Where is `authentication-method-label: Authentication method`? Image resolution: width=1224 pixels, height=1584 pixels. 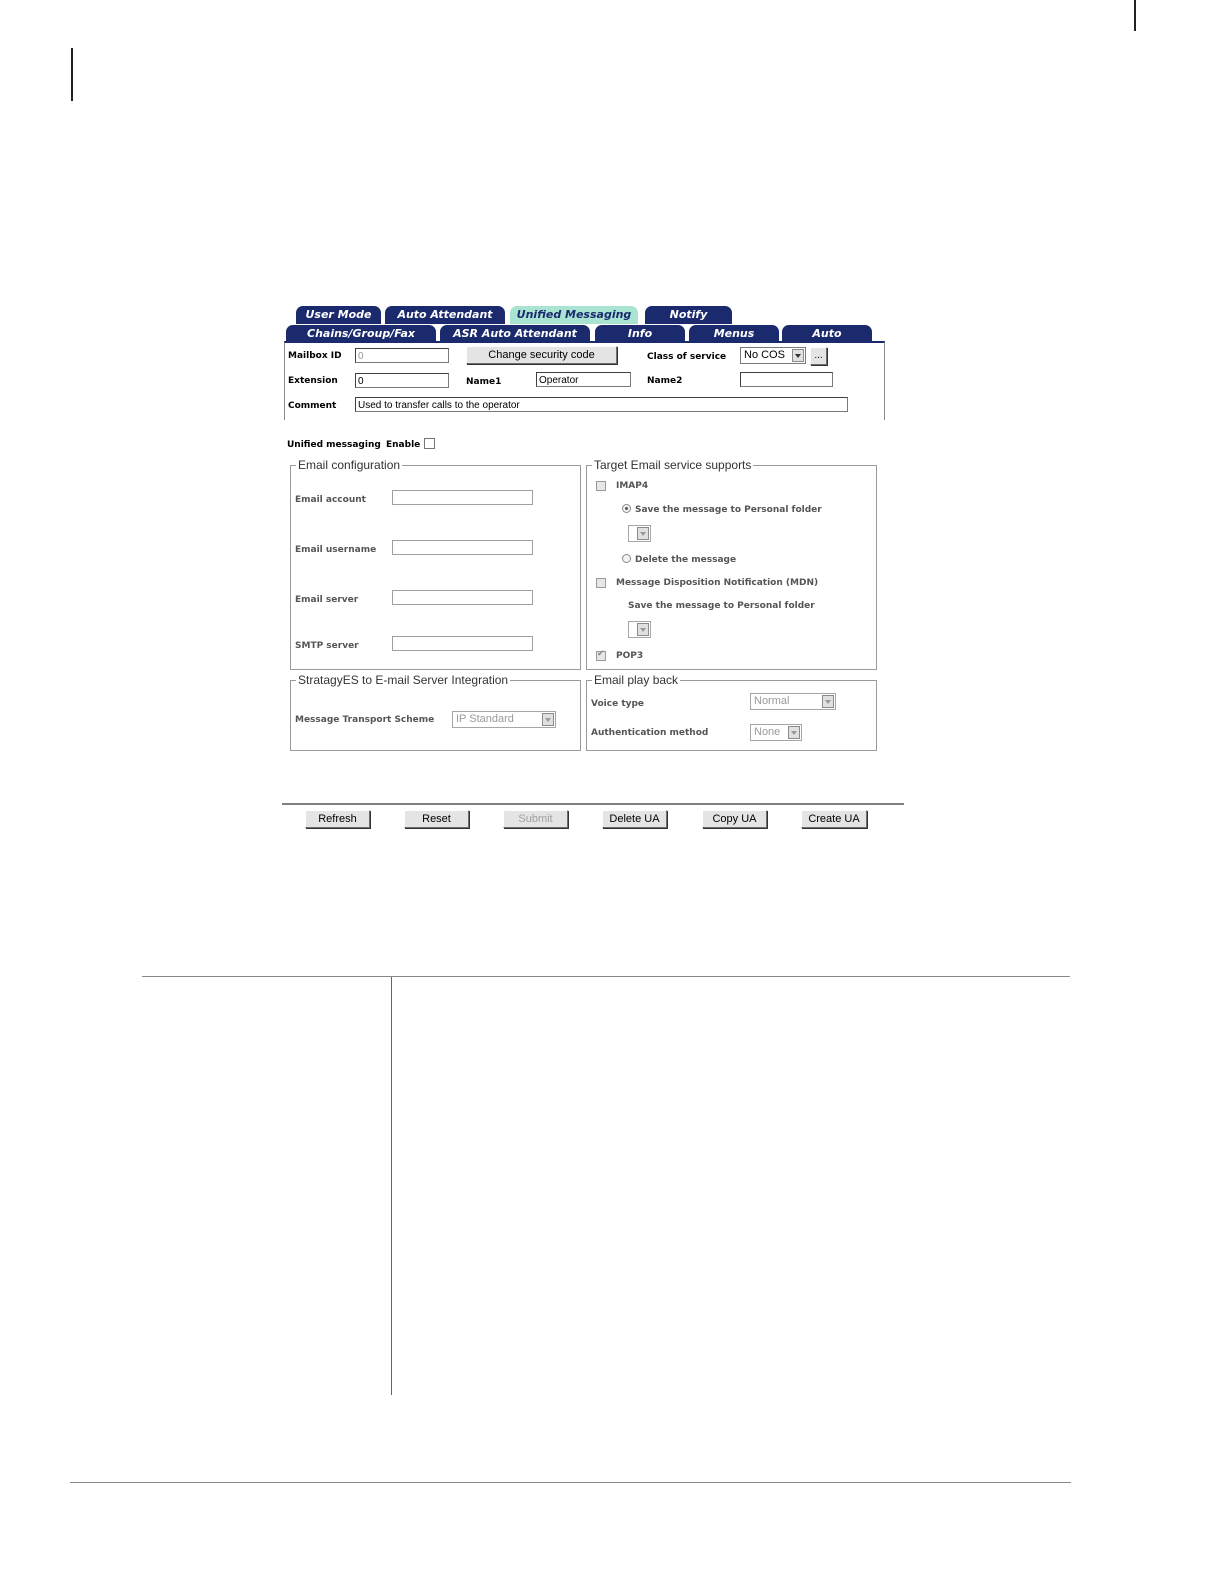 authentication-method-label: Authentication method is located at coordinates (650, 733).